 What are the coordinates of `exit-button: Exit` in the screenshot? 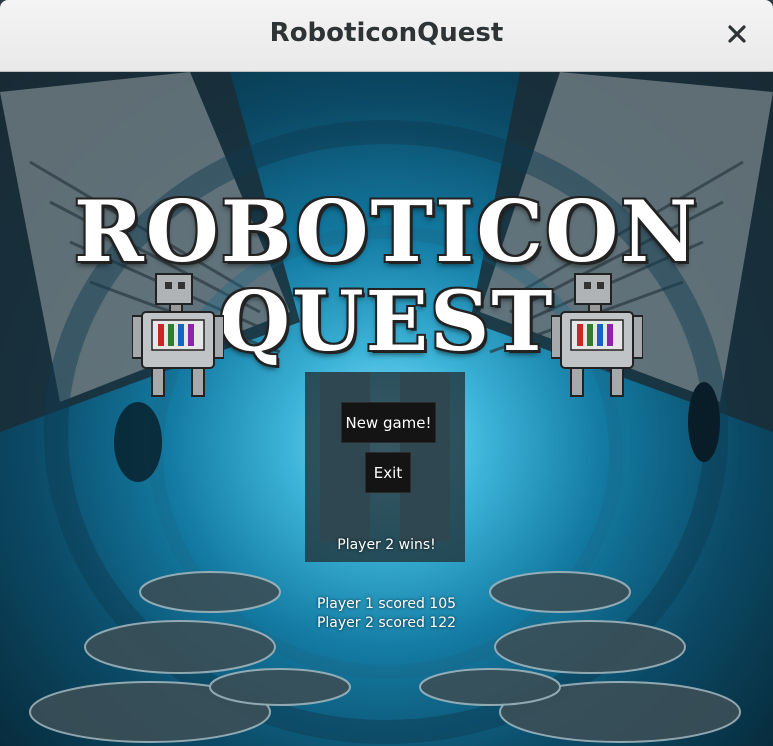 It's located at (388, 472).